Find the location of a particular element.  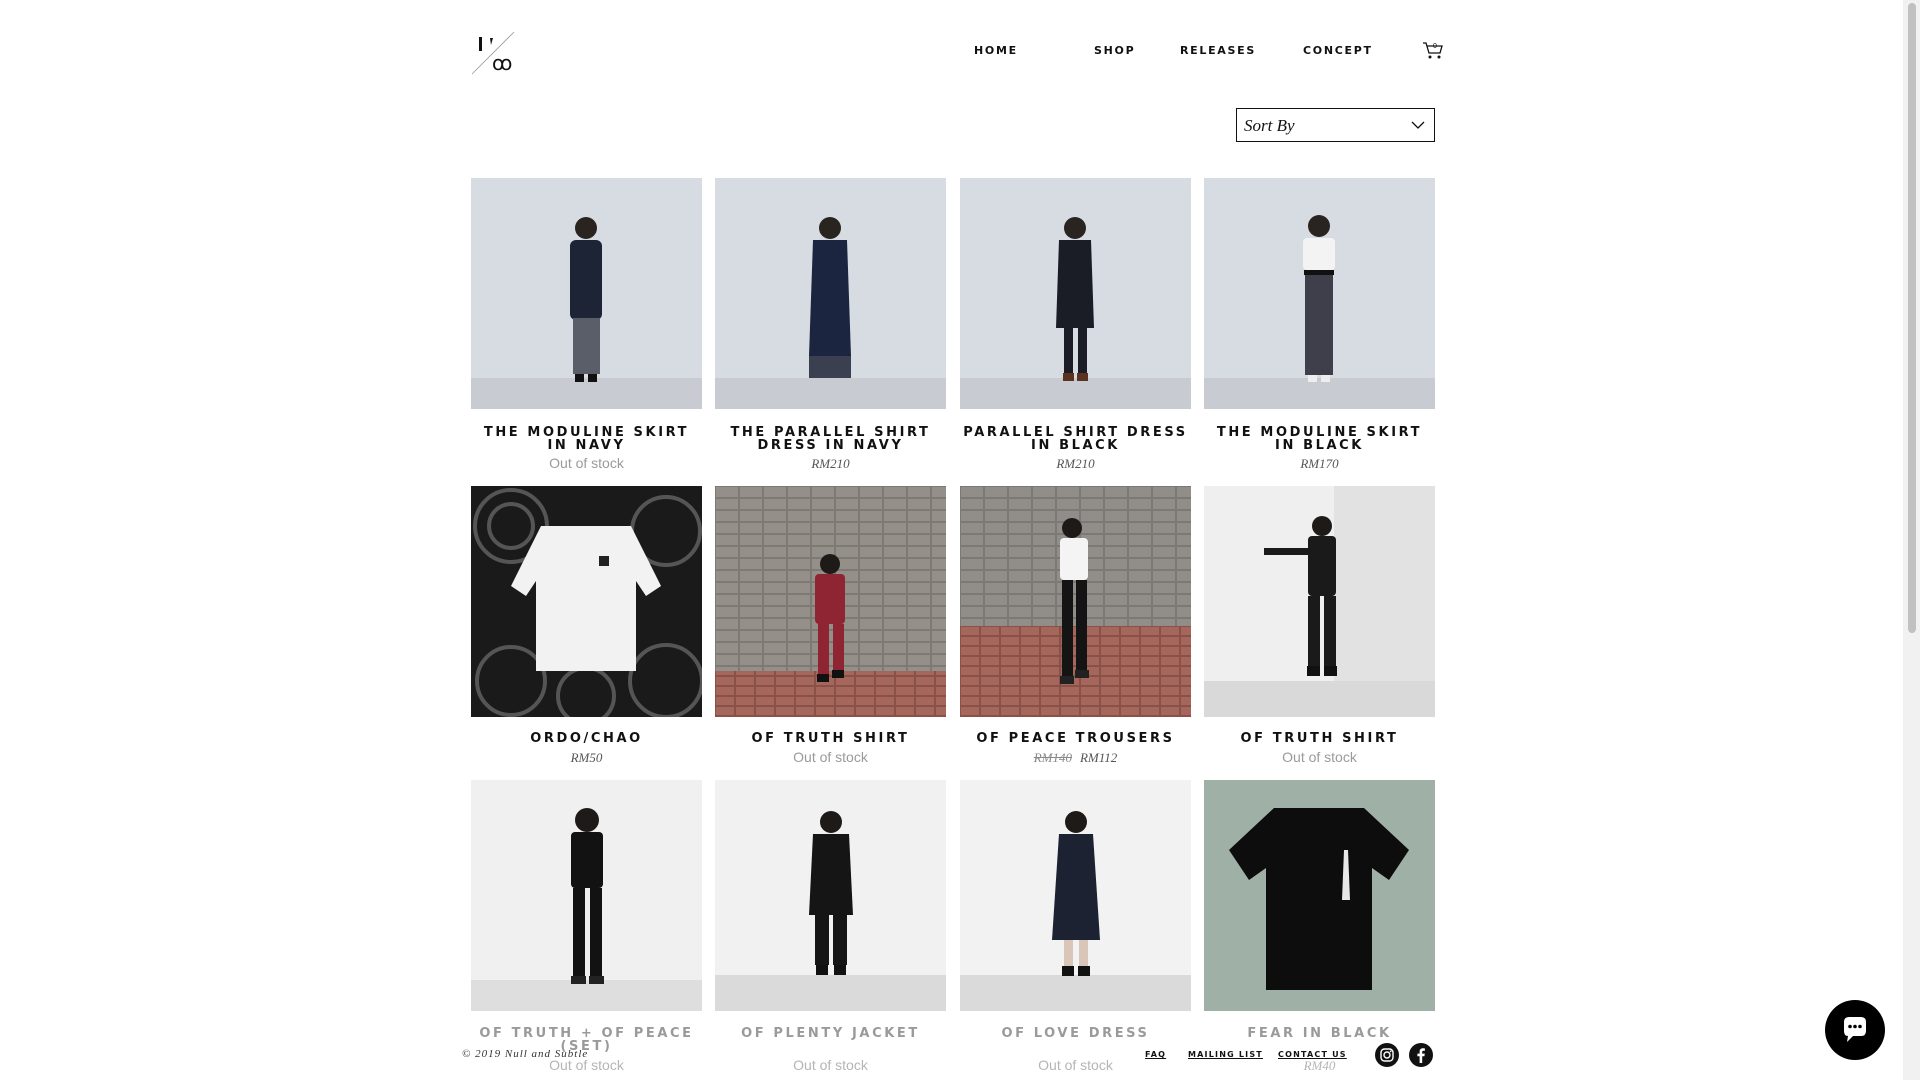

instagram-icon is located at coordinates (1387, 1055).